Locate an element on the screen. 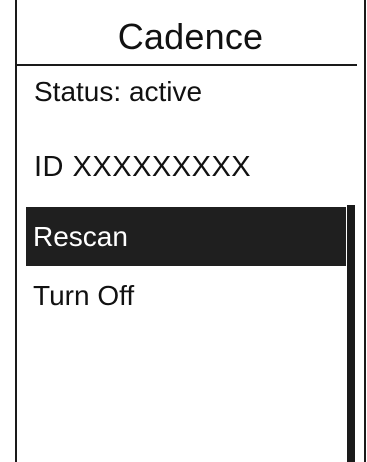  menu-item-rescan: Rescan is located at coordinates (186, 236).